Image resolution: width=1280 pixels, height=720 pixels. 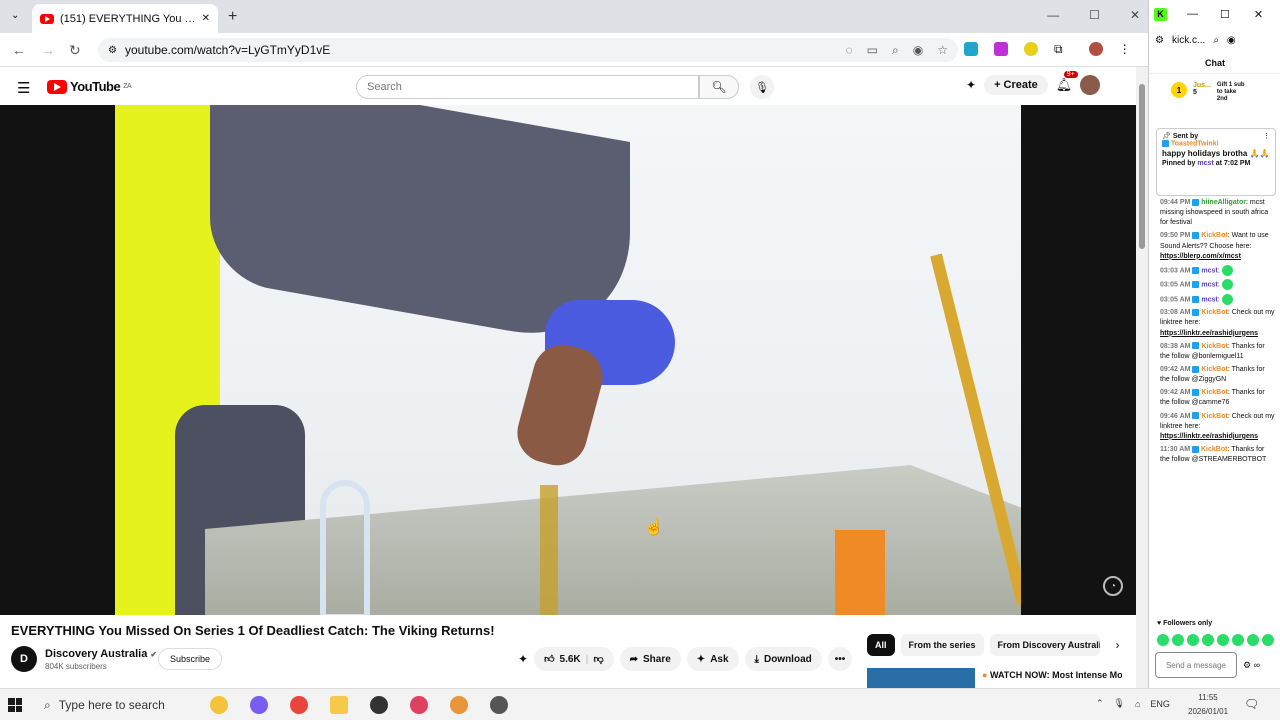 I want to click on chrome-icon, so click(x=299, y=705).